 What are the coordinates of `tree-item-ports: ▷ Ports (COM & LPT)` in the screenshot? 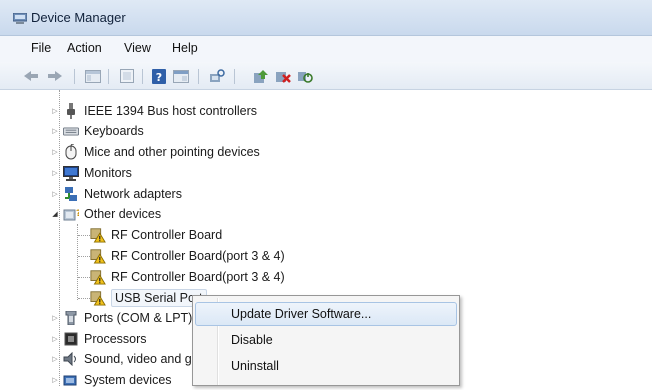 It's located at (121, 318).